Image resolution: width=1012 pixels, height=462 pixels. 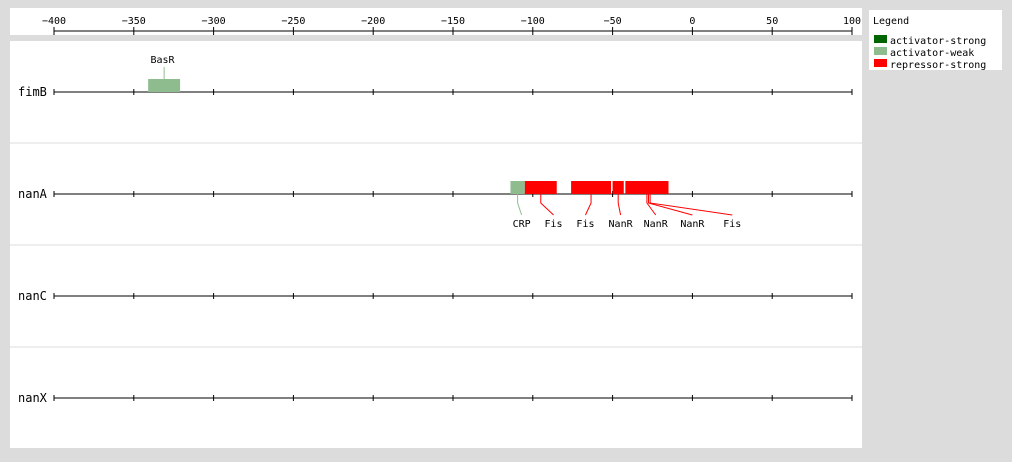 I want to click on binding-site-crp, so click(x=517, y=187).